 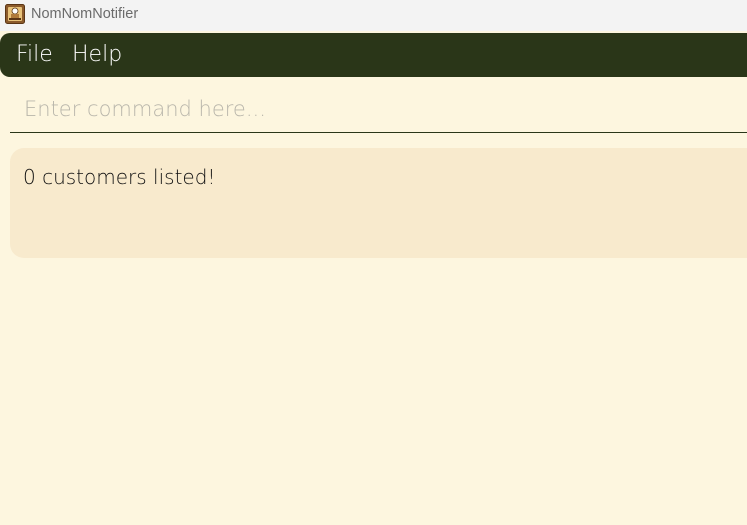 I want to click on menu-file: File, so click(x=34, y=54).